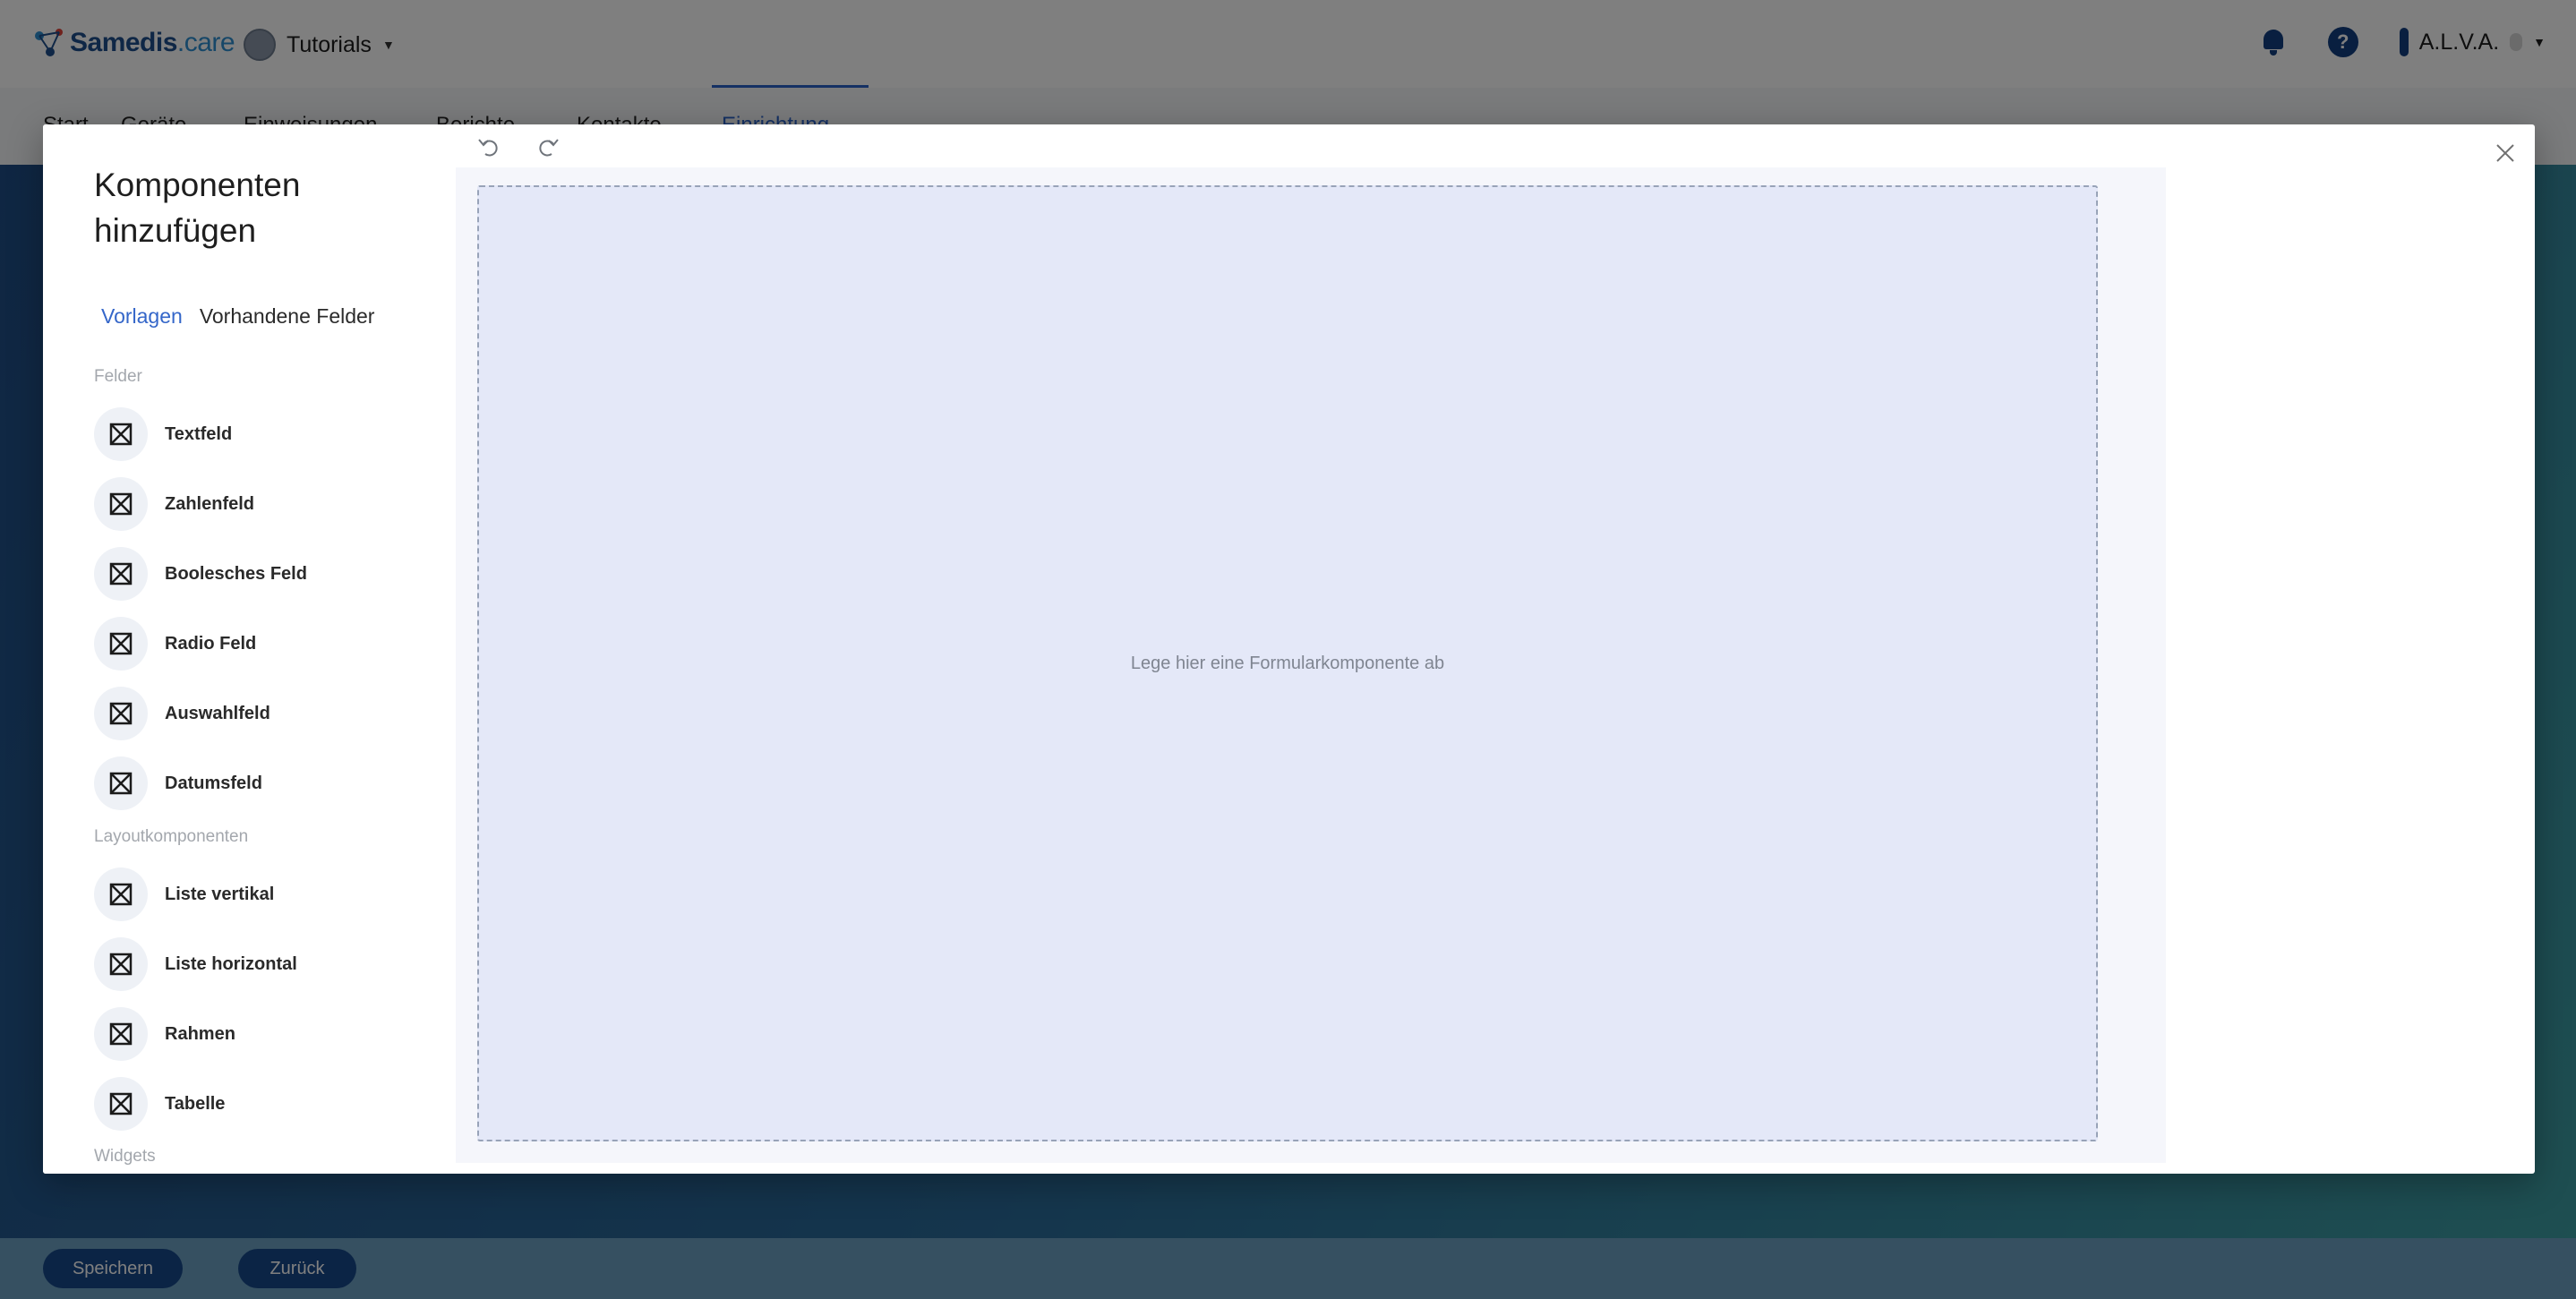  I want to click on component-label: Datumsfeld, so click(213, 783).